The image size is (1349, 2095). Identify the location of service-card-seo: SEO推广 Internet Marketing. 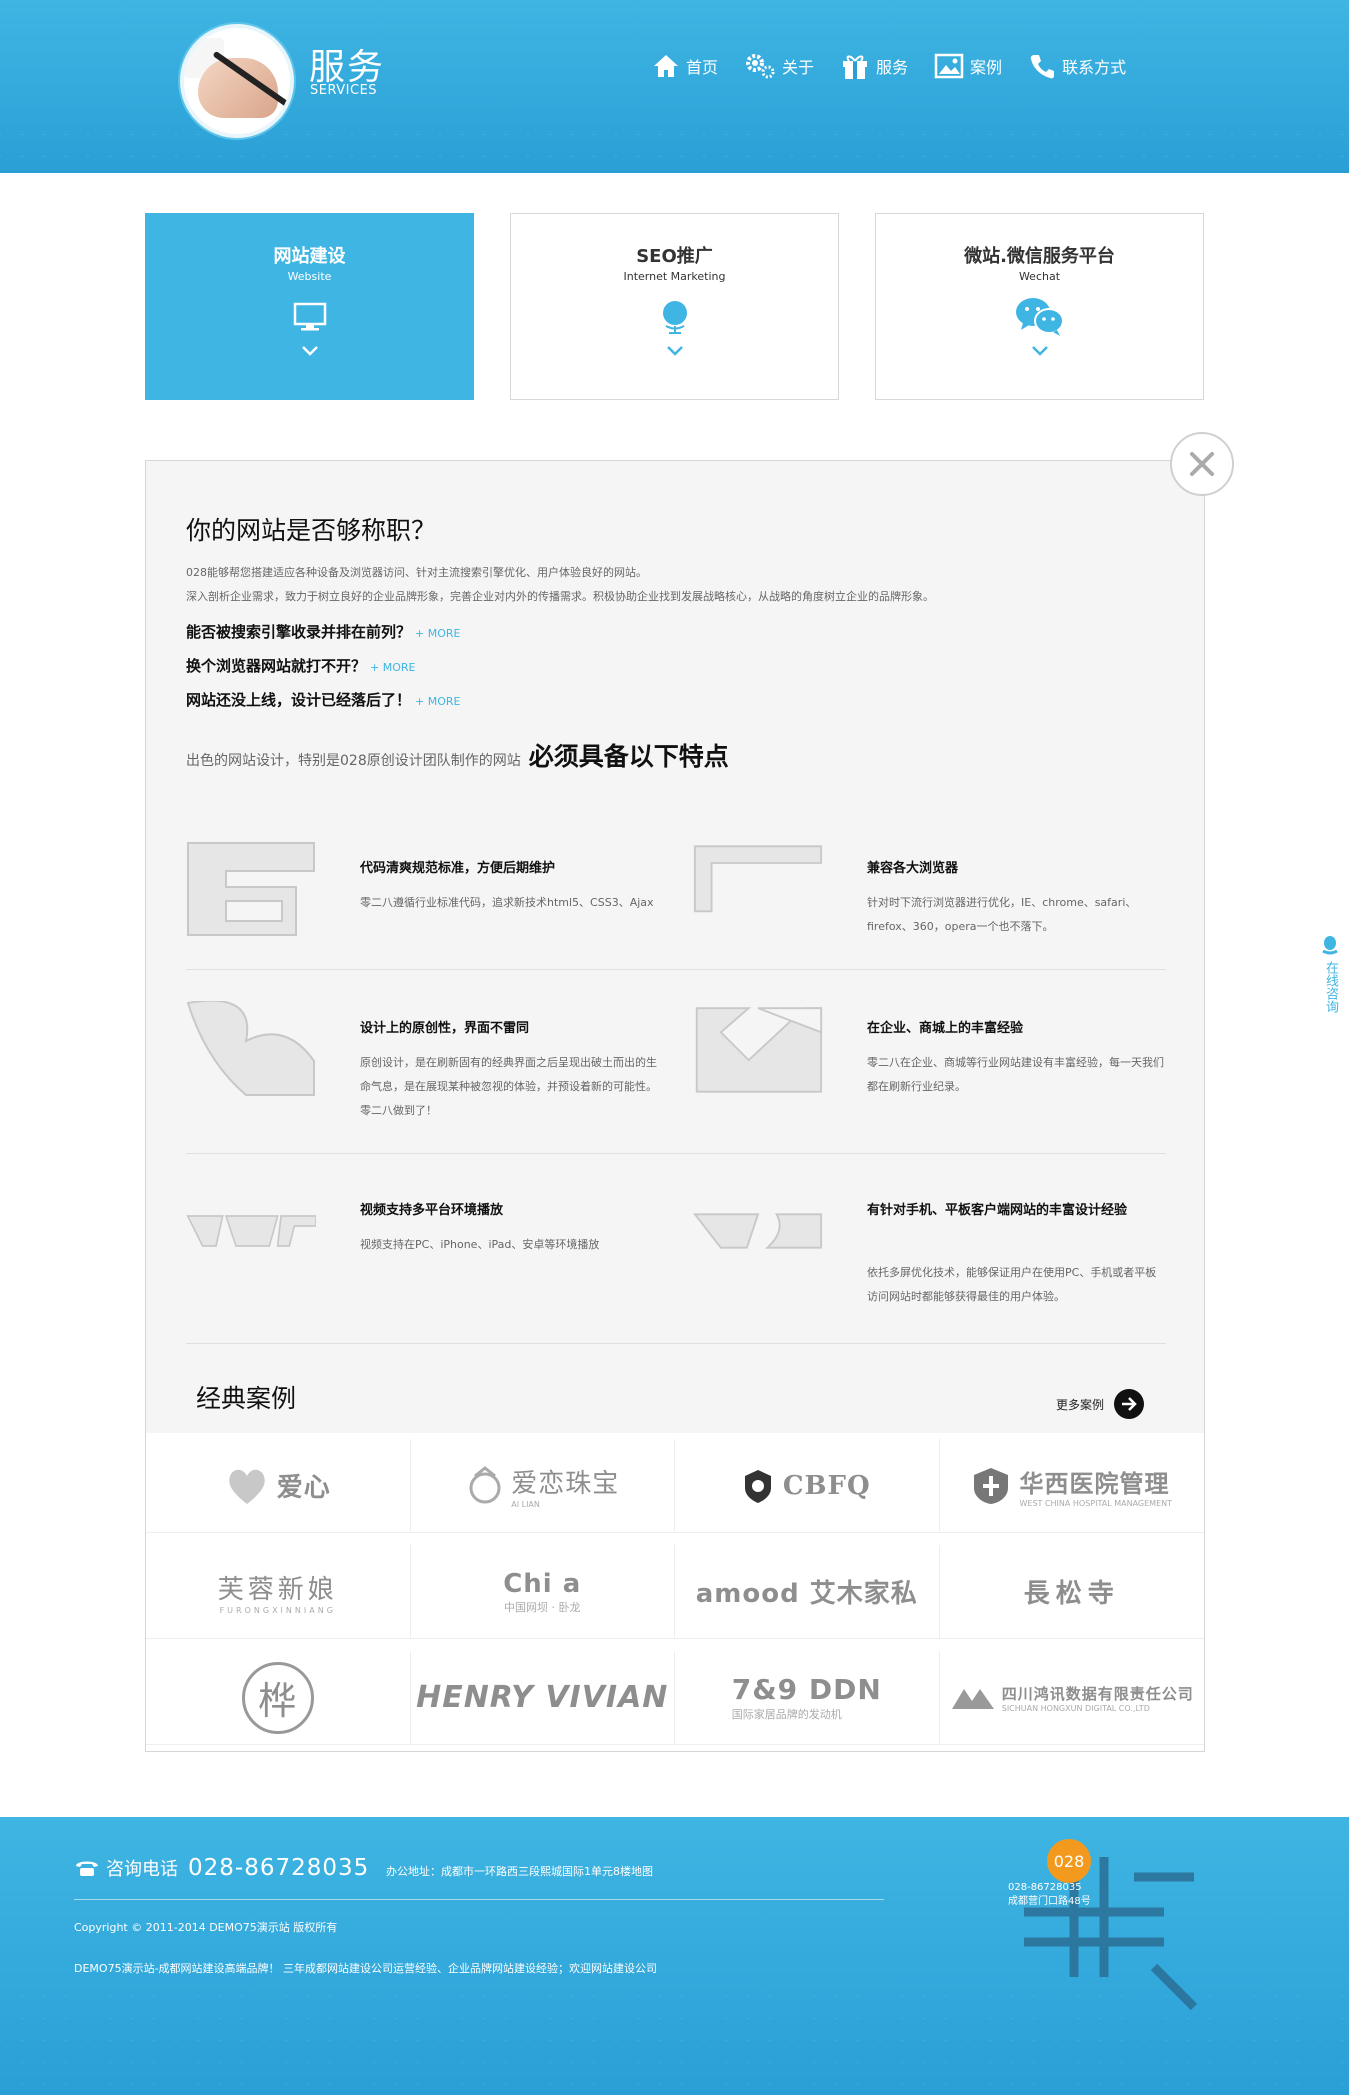
(674, 306).